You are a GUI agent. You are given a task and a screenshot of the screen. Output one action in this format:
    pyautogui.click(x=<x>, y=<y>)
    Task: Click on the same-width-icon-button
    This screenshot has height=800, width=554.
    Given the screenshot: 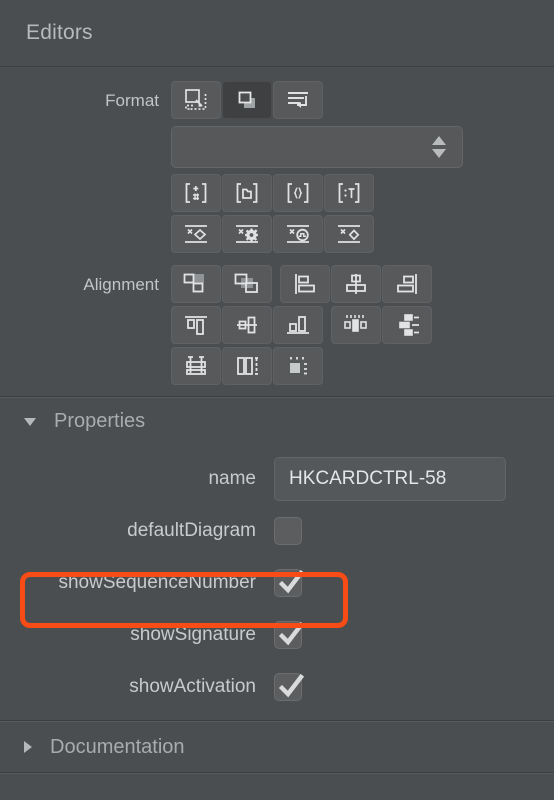 What is the action you would take?
    pyautogui.click(x=247, y=366)
    